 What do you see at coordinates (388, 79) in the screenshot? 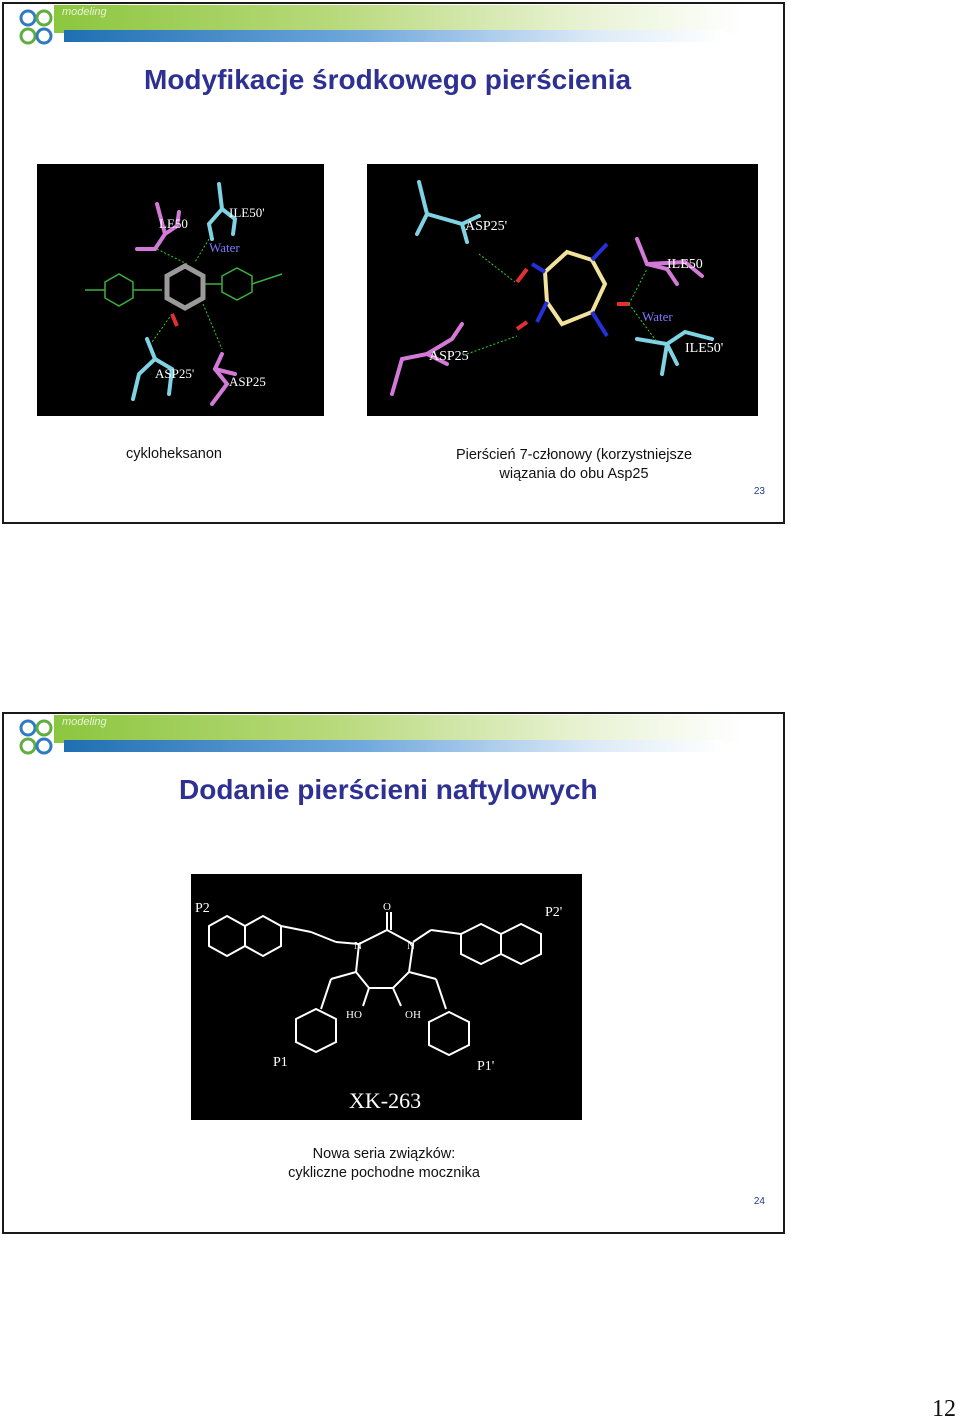
I see `slide-title: Modyfikacje środkowego pierścienia` at bounding box center [388, 79].